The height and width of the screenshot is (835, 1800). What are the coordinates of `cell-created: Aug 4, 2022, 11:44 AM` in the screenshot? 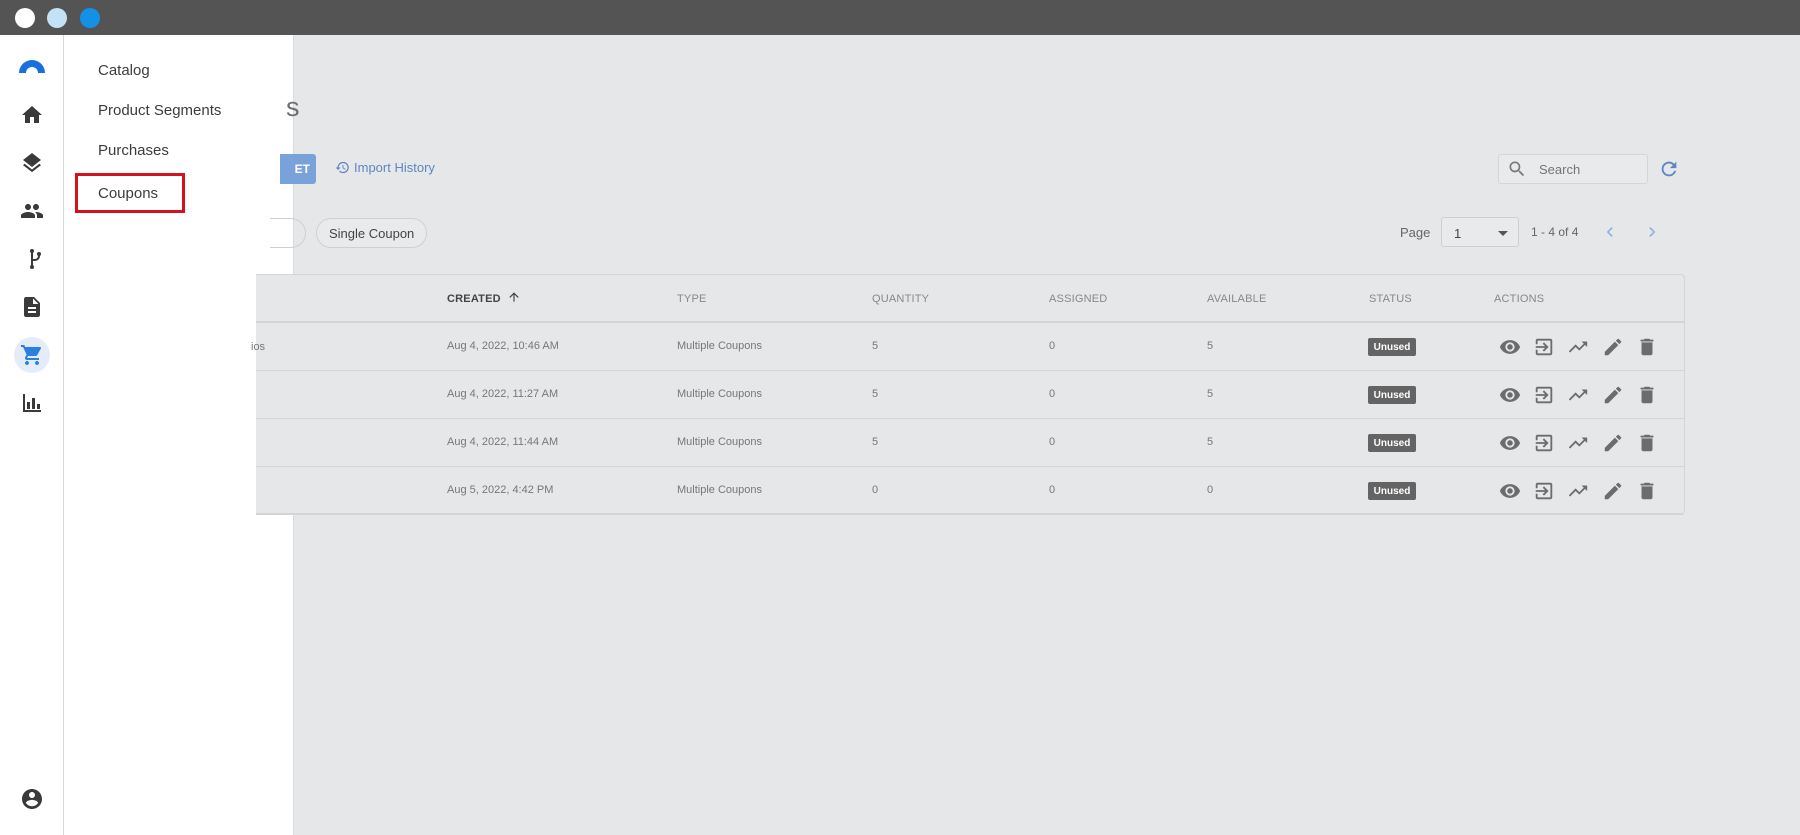 It's located at (503, 442).